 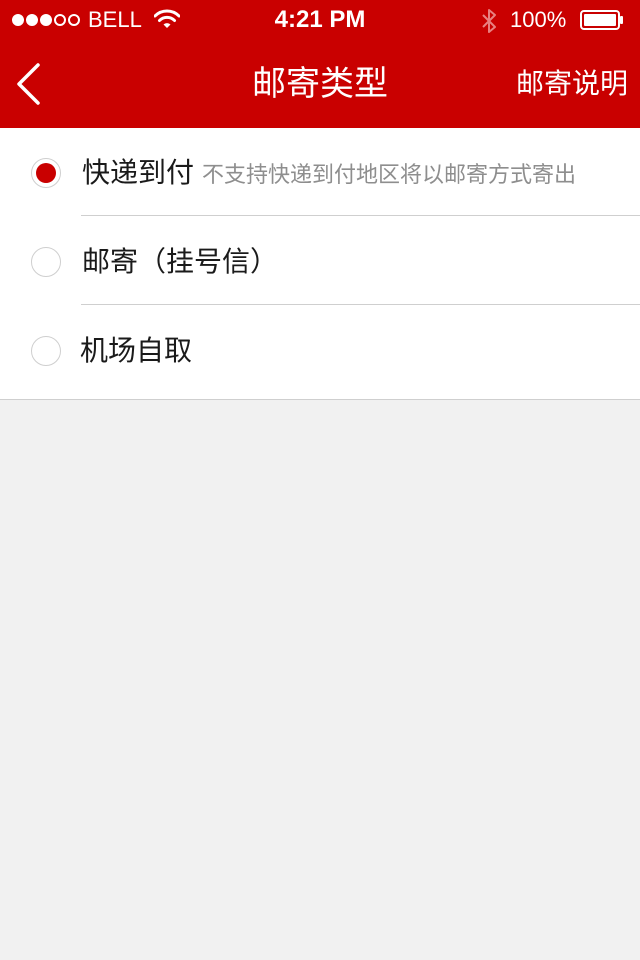 I want to click on battery-percentage: 100%, so click(x=538, y=19).